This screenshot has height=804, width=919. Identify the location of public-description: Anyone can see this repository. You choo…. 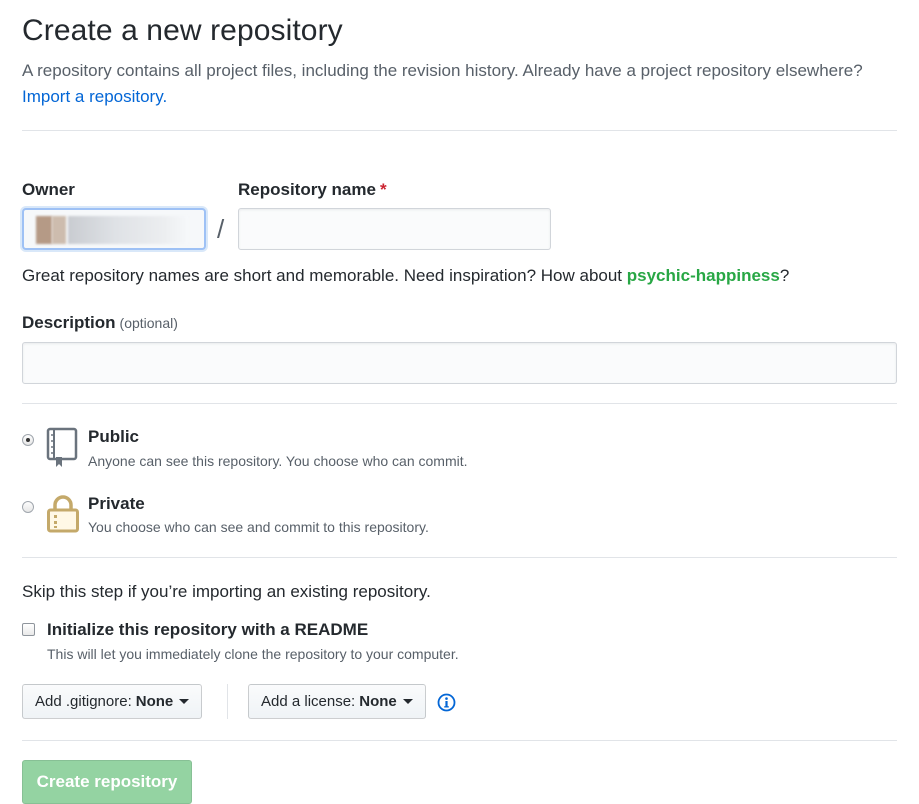
(278, 461).